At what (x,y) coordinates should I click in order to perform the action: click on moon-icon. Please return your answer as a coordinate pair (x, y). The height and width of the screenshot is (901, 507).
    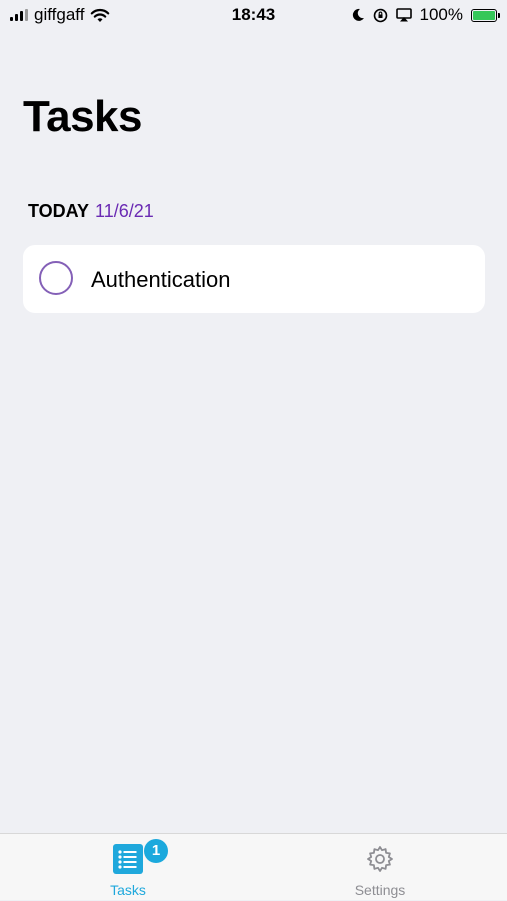
    Looking at the image, I should click on (358, 14).